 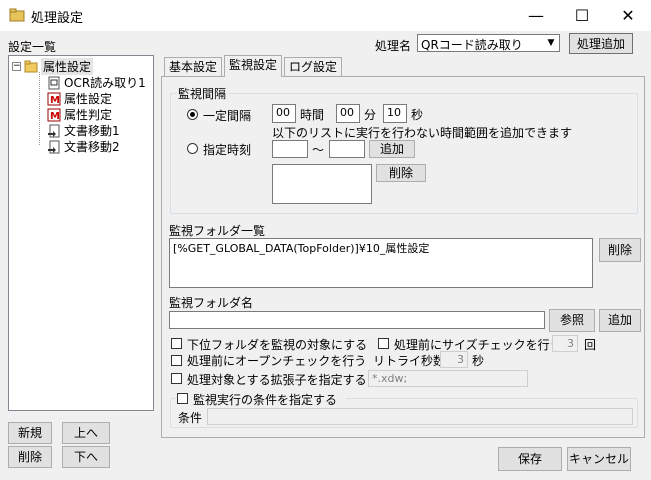 I want to click on time-to-input, so click(x=347, y=149).